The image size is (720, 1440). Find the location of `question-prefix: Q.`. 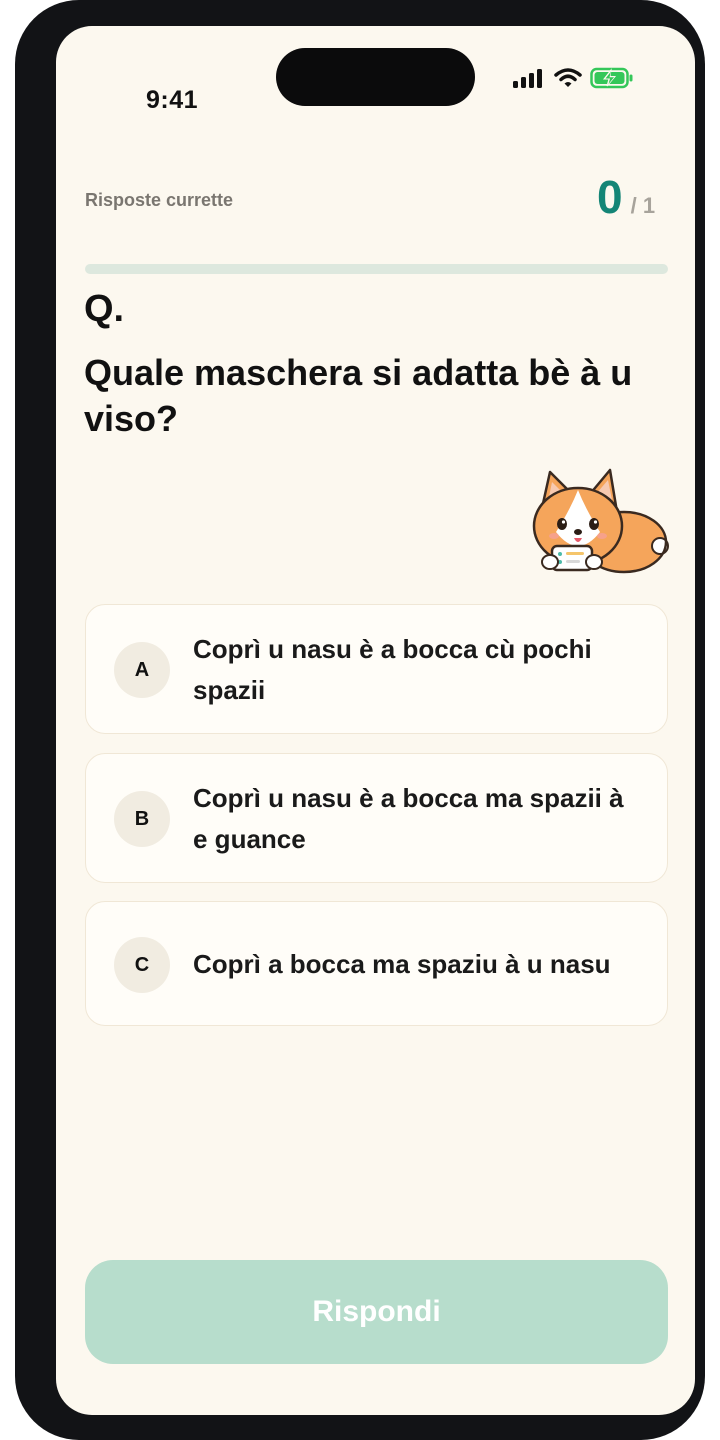

question-prefix: Q. is located at coordinates (104, 309).